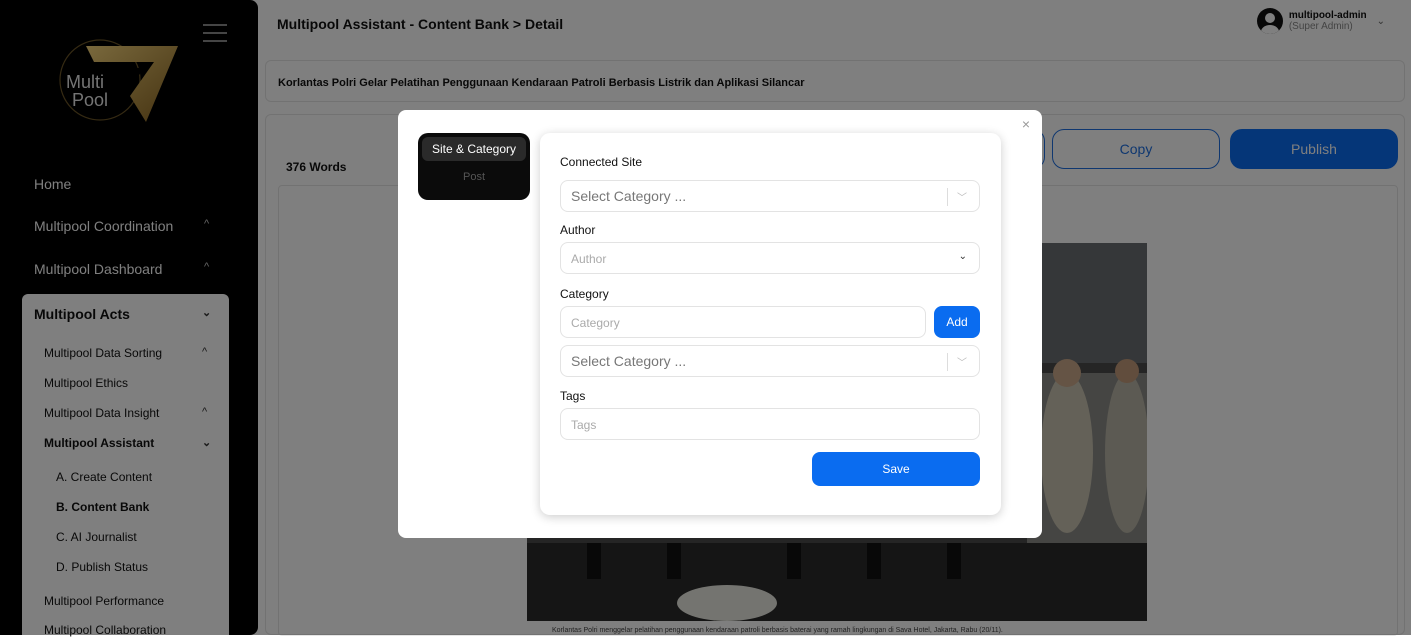 The width and height of the screenshot is (1411, 637). Describe the element at coordinates (962, 256) in the screenshot. I see `chevron-down-icon: ⌄` at that location.